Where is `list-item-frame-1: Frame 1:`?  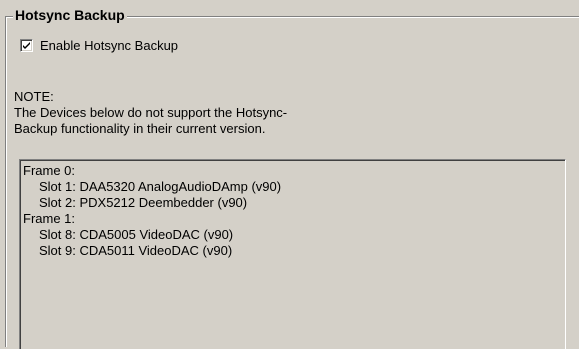 list-item-frame-1: Frame 1: is located at coordinates (49, 218).